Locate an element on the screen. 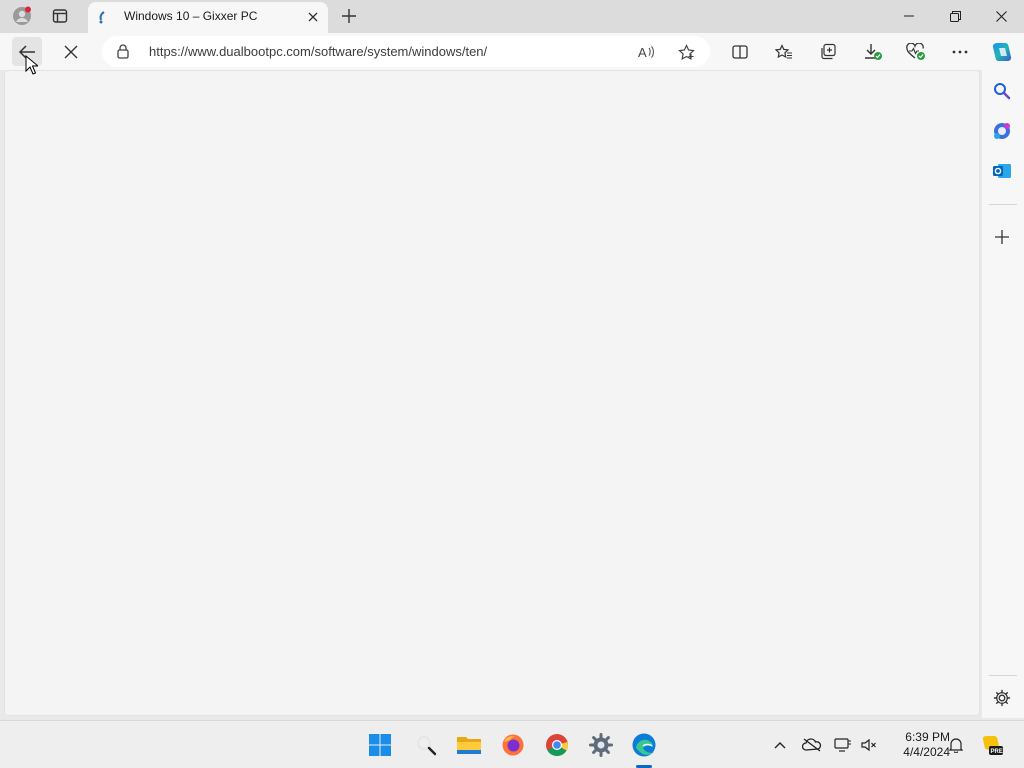 The image size is (1024, 768). lock-icon is located at coordinates (123, 54).